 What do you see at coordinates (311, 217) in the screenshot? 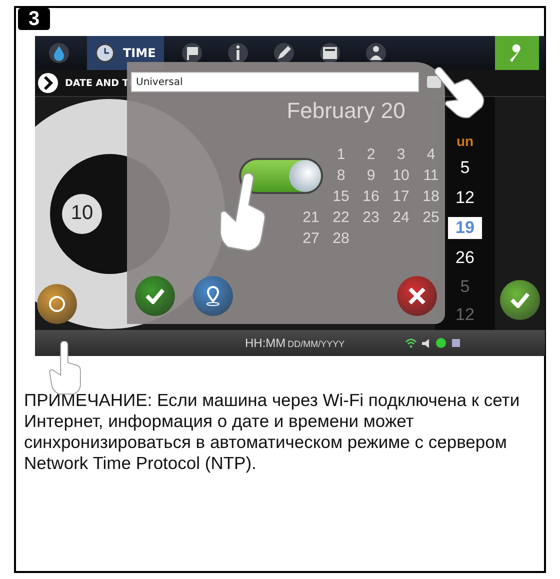
I see `calendar-day: 21` at bounding box center [311, 217].